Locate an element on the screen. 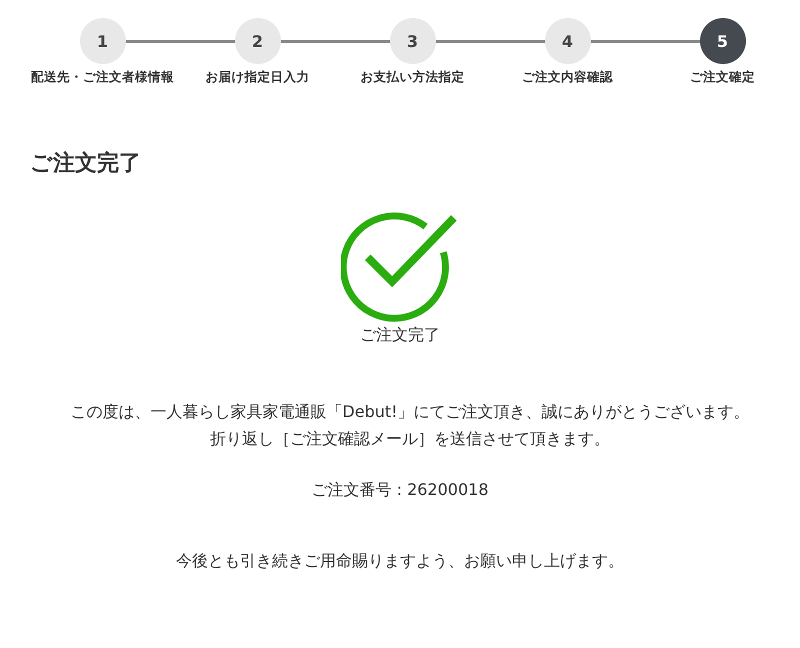 Image resolution: width=800 pixels, height=648 pixels. status-label: ご注文完了 is located at coordinates (400, 335).